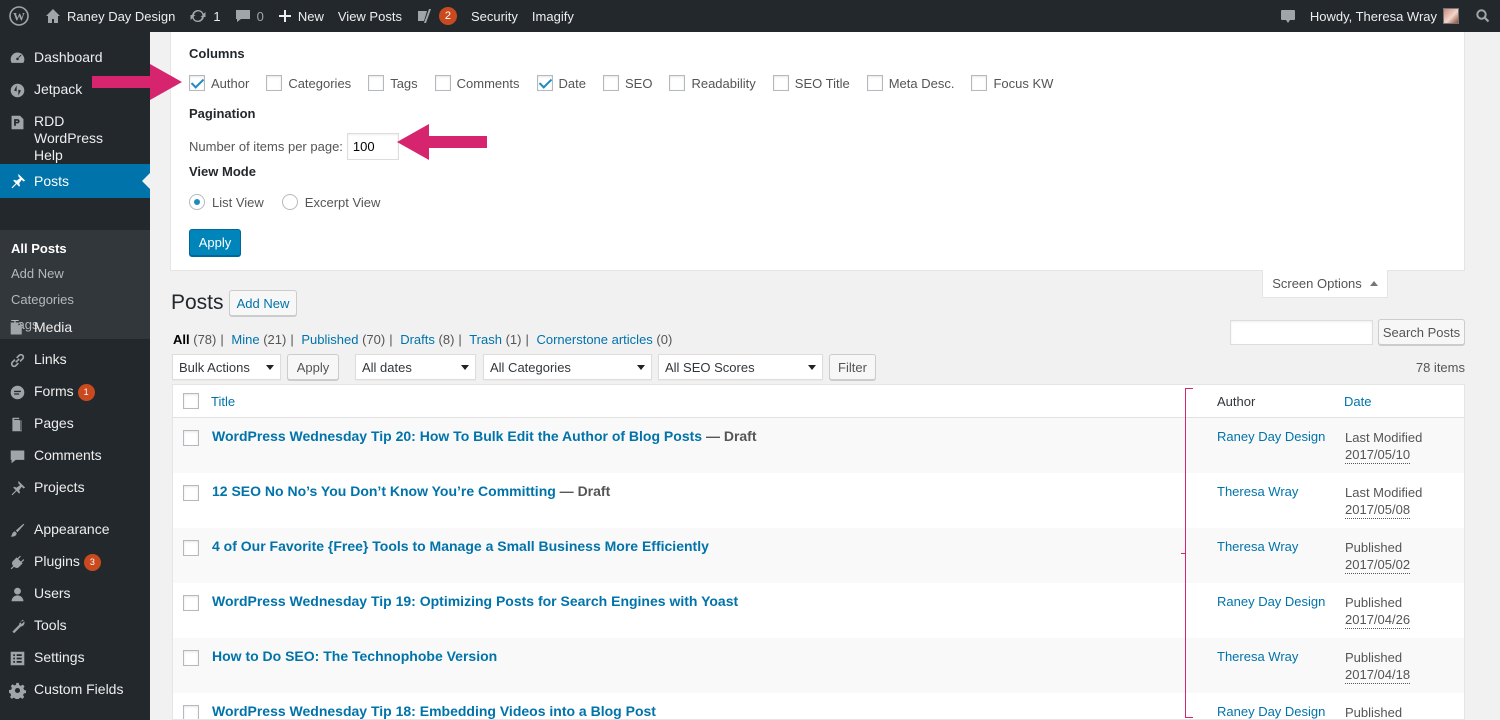 Image resolution: width=1500 pixels, height=720 pixels. I want to click on menu-links: Links, so click(75, 360).